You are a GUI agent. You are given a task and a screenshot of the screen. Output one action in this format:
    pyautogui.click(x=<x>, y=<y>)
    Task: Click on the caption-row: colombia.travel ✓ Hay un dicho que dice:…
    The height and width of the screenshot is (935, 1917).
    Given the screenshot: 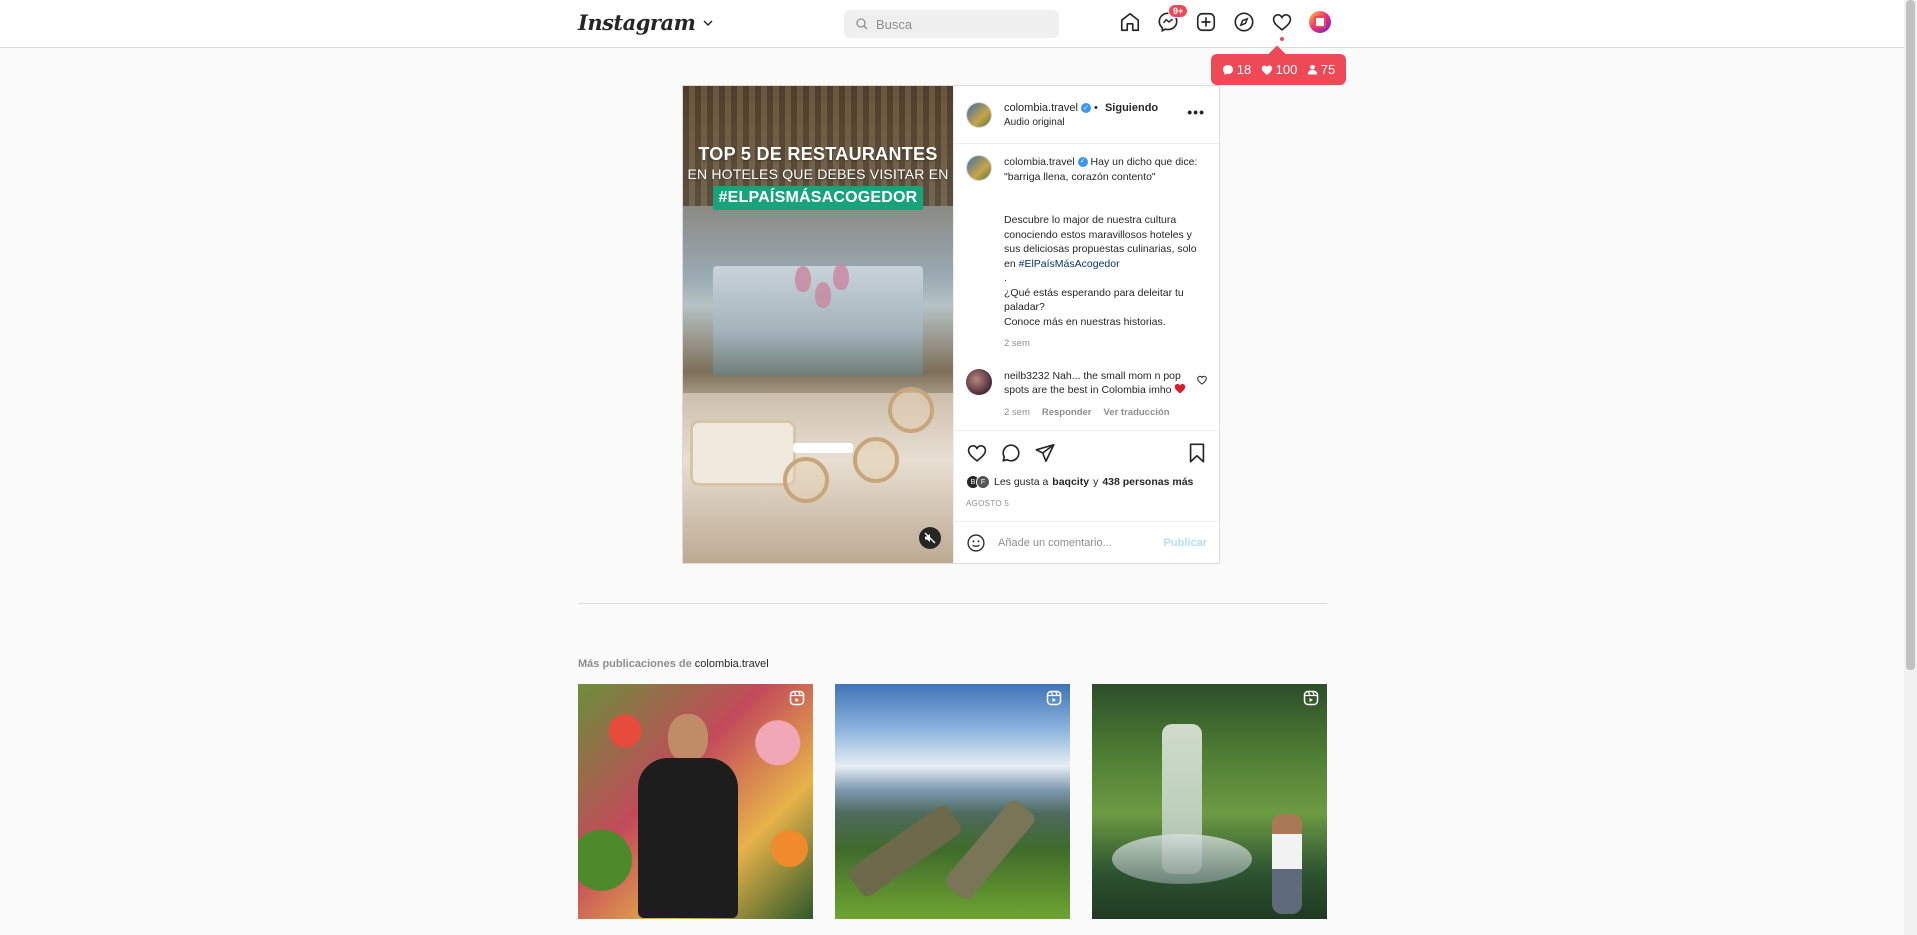 What is the action you would take?
    pyautogui.click(x=1086, y=253)
    